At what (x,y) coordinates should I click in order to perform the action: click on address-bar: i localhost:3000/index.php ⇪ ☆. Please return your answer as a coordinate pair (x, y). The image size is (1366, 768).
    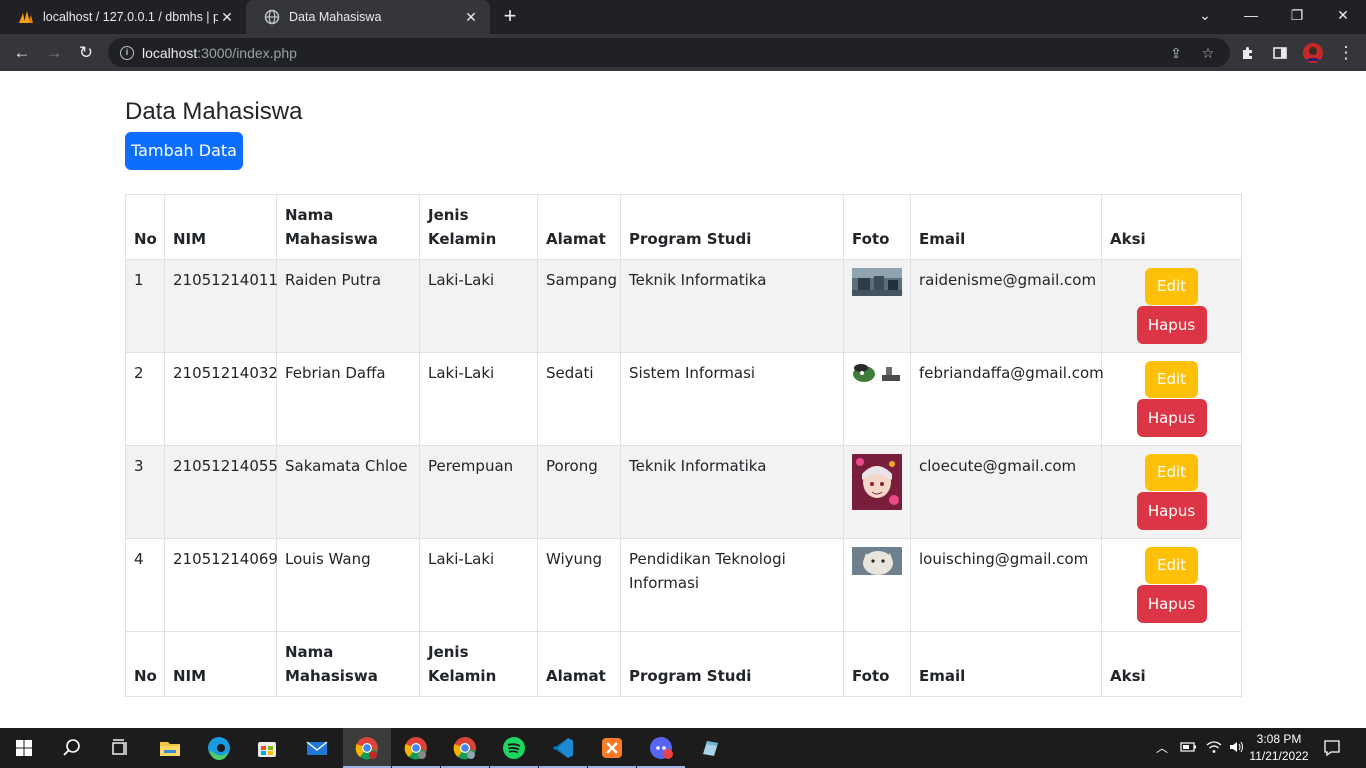
    Looking at the image, I should click on (669, 52).